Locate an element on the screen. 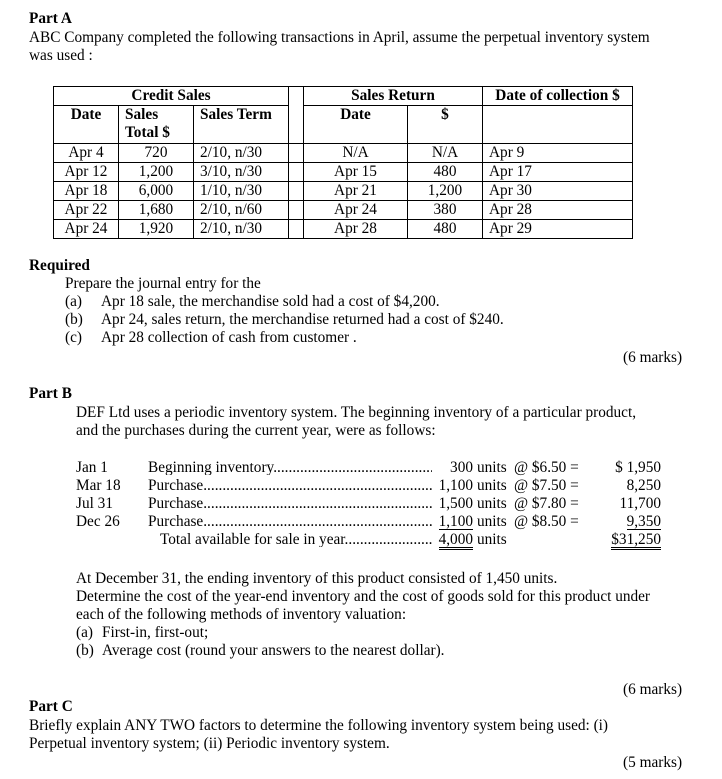 Image resolution: width=722 pixels, height=779 pixels. part-a-marks: (6 marks) is located at coordinates (653, 357).